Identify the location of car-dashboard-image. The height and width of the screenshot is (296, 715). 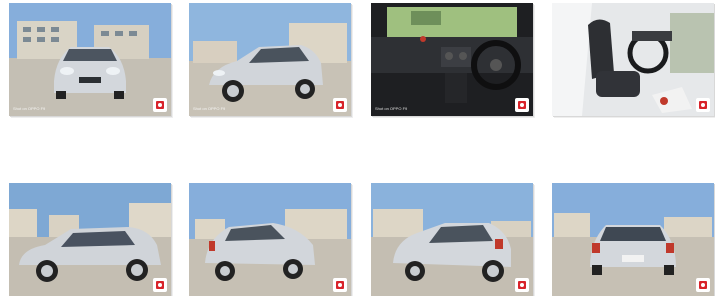
(452, 59).